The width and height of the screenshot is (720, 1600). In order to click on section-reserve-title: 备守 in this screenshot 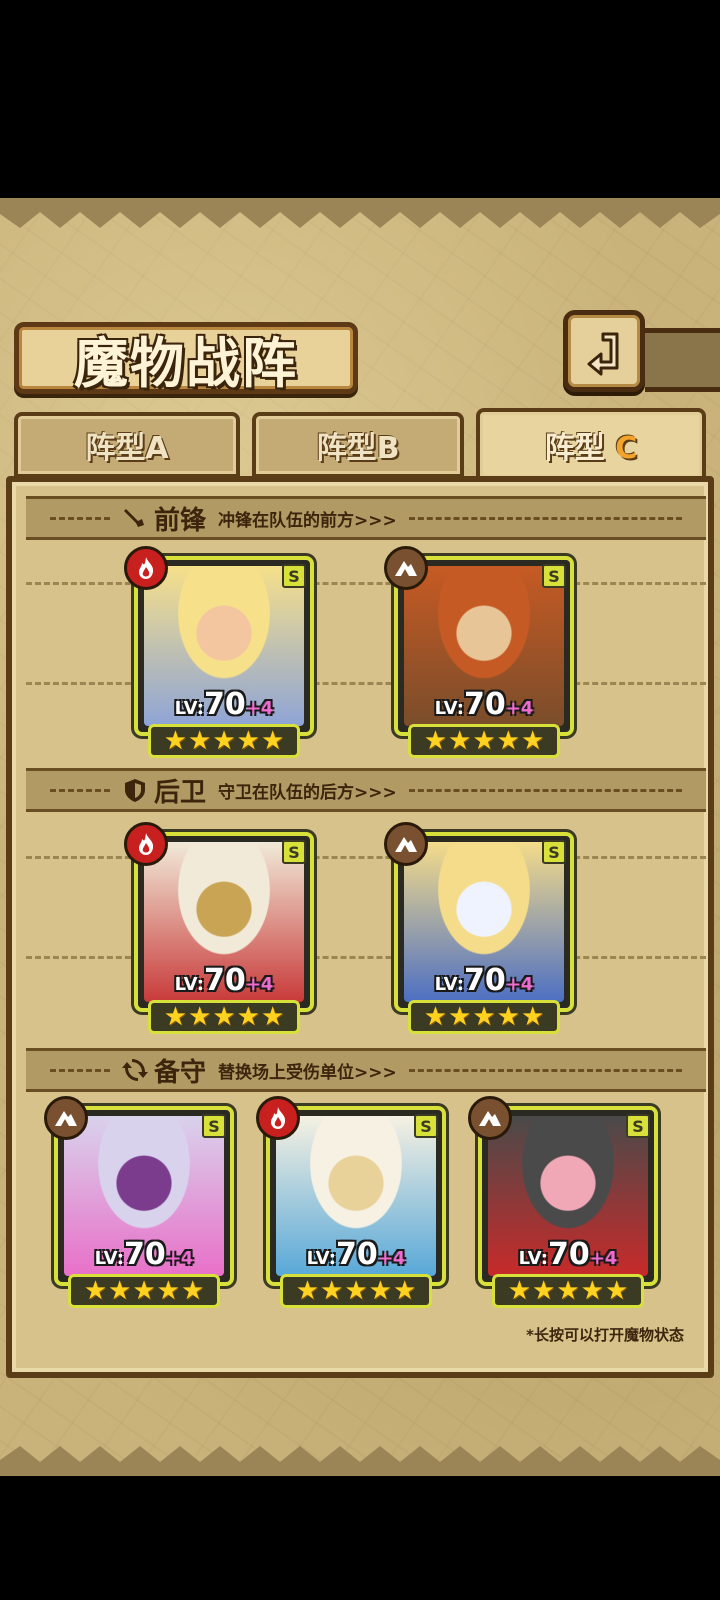, I will do `click(180, 1072)`.